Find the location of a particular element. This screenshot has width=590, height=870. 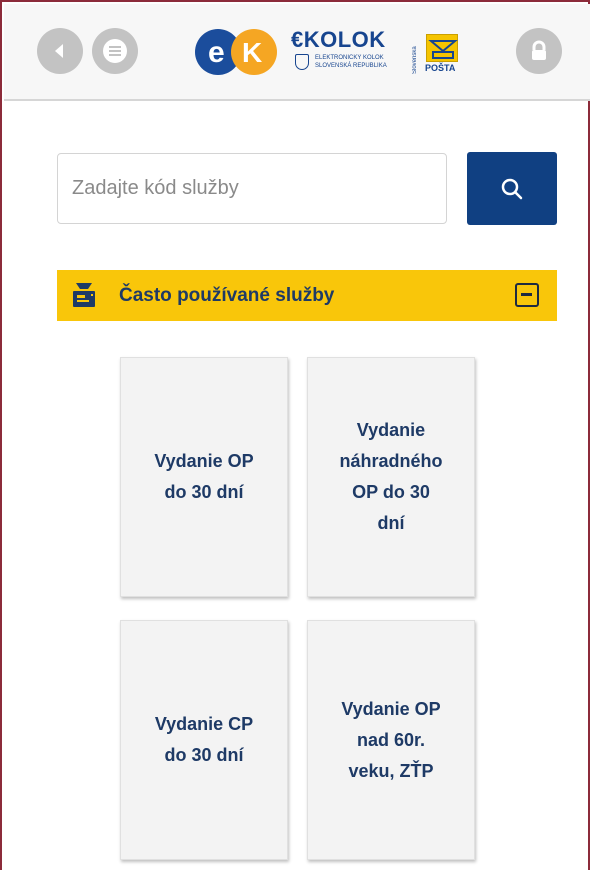

service-tile-label: Vydanie OP nad 60r. veku, ZŤP is located at coordinates (391, 739).